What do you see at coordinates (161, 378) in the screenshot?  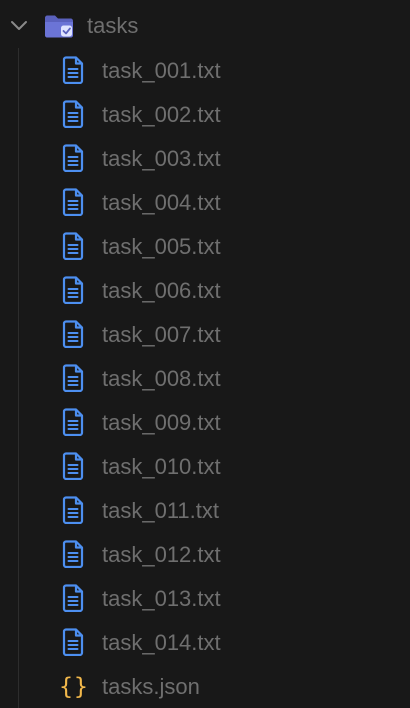 I see `file-name: task_008.txt` at bounding box center [161, 378].